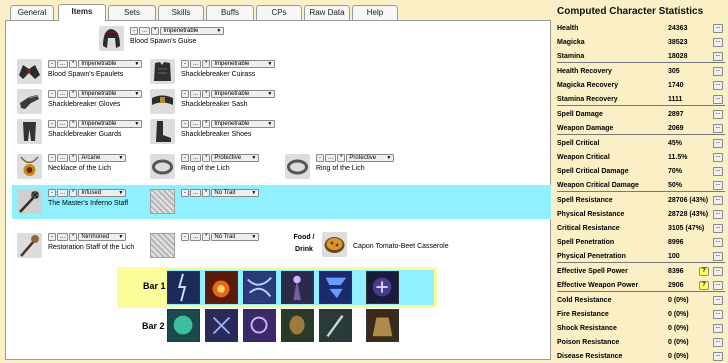  What do you see at coordinates (85, 134) in the screenshot?
I see `legs-item-name: Shacklebreaker Guards` at bounding box center [85, 134].